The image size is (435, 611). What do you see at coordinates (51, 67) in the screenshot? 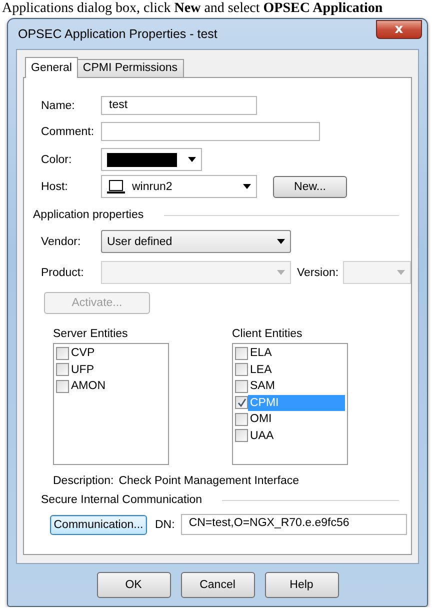
I see `tab: General` at bounding box center [51, 67].